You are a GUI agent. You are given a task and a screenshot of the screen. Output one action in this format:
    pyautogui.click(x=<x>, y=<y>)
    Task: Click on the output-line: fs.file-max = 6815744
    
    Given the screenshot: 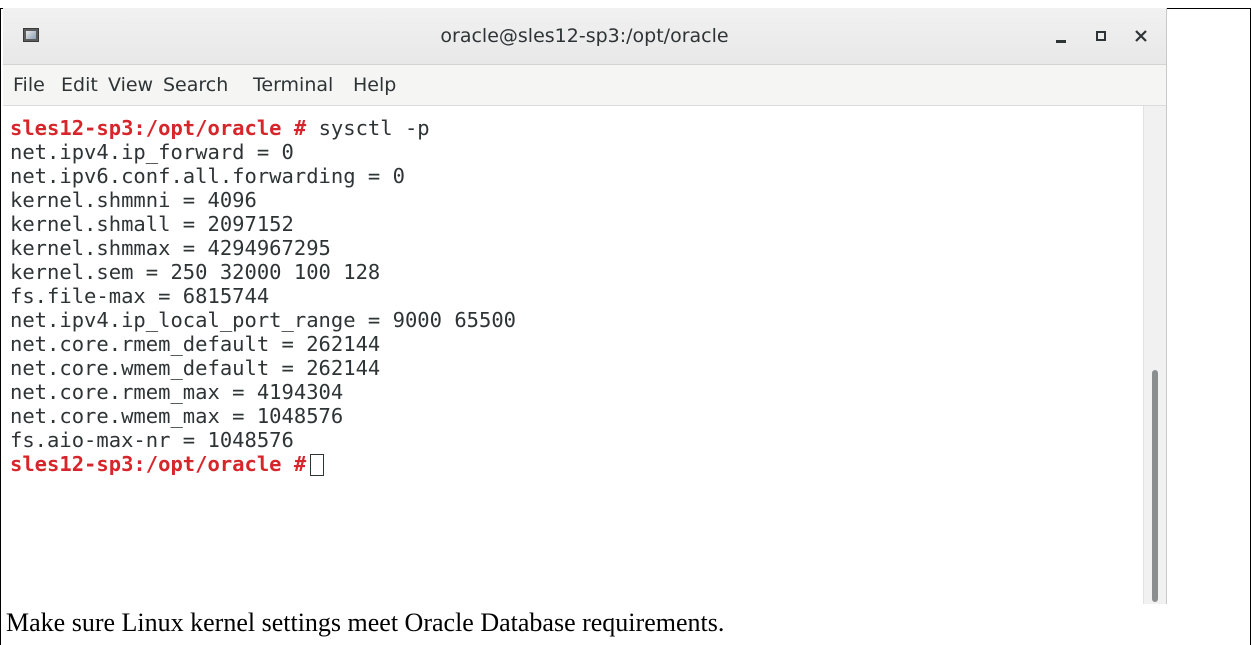 What is the action you would take?
    pyautogui.click(x=140, y=296)
    